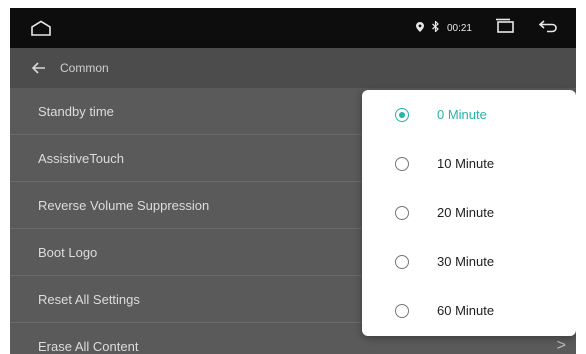 This screenshot has width=586, height=354. Describe the element at coordinates (88, 346) in the screenshot. I see `setting-label: Erase All Content` at that location.